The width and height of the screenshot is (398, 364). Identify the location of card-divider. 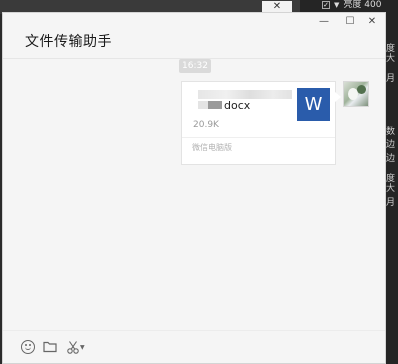
(258, 137).